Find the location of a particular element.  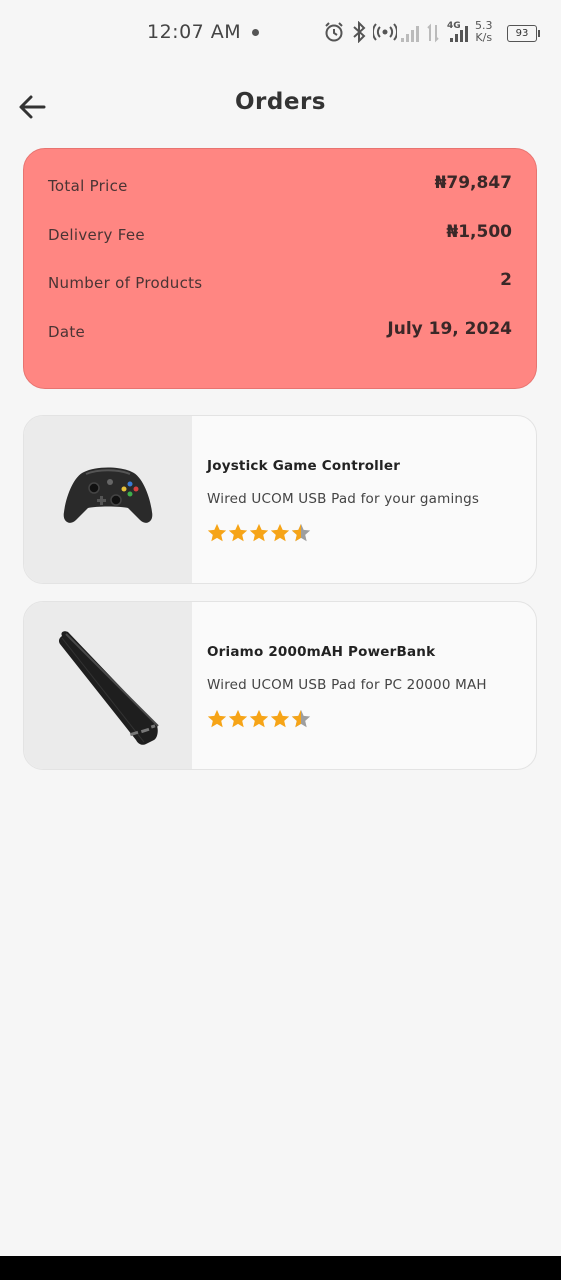

network-speed: 5.3 K/s is located at coordinates (484, 32).